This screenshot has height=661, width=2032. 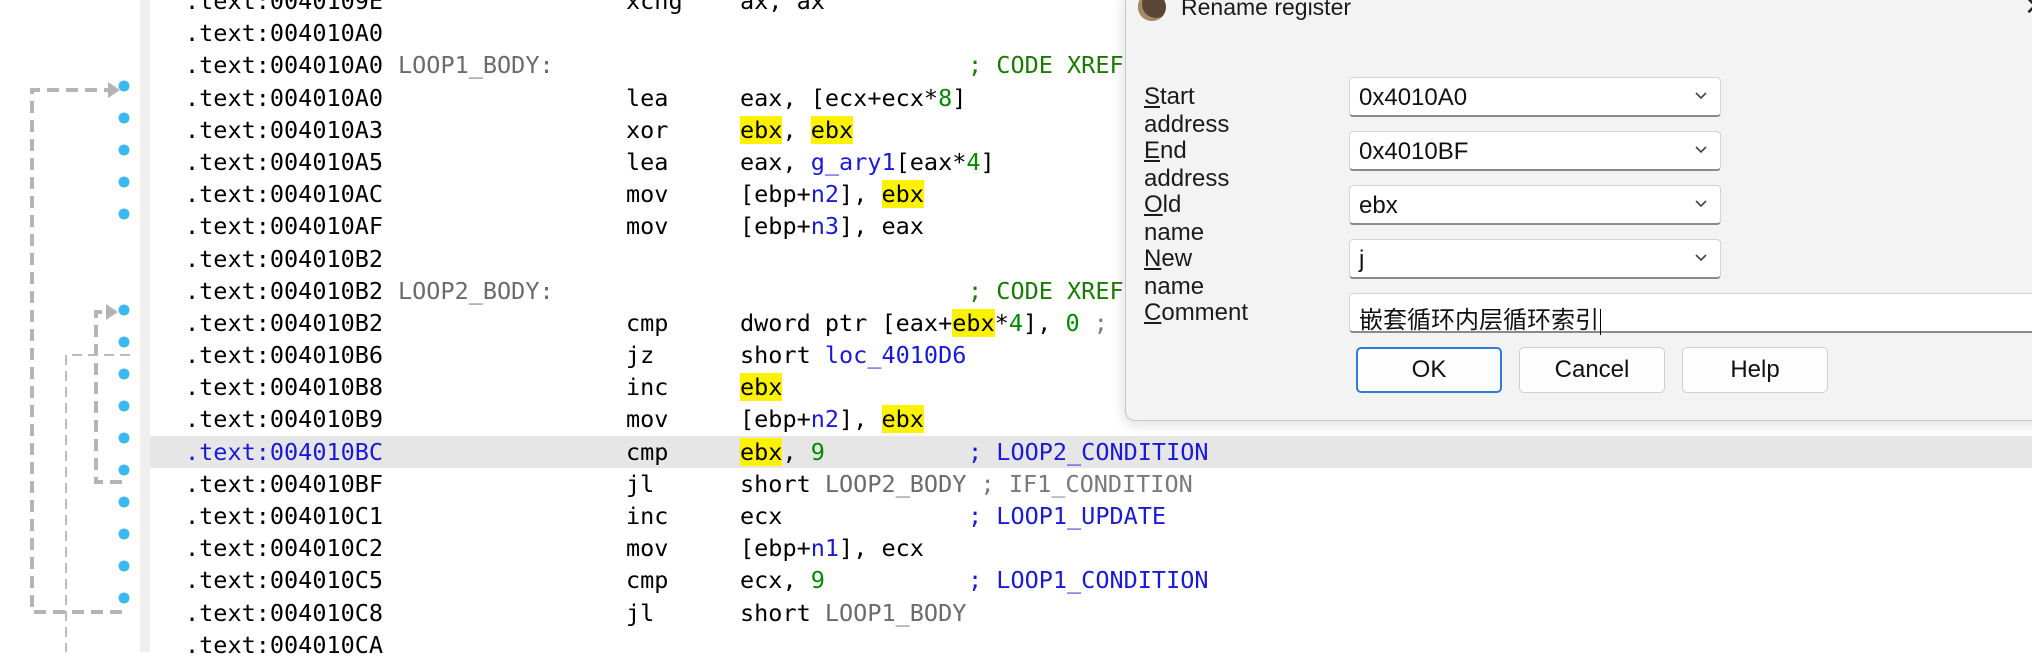 What do you see at coordinates (1187, 164) in the screenshot?
I see `end-address-label: End address` at bounding box center [1187, 164].